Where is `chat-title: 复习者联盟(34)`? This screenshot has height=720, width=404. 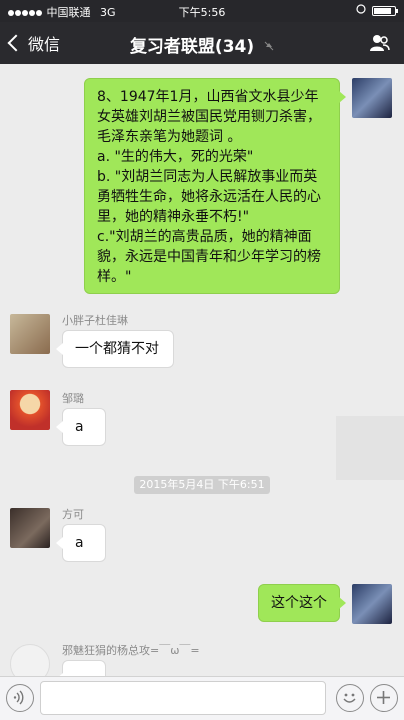 chat-title: 复习者联盟(34) is located at coordinates (202, 44).